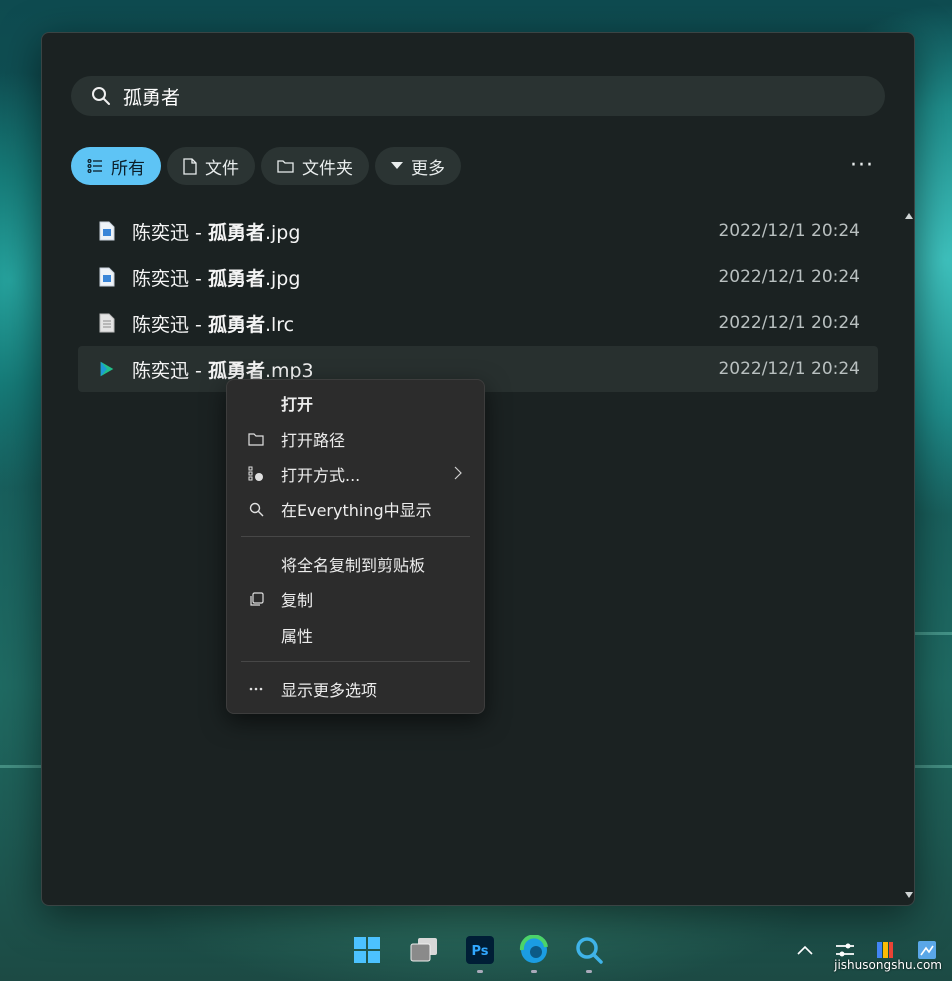 The width and height of the screenshot is (952, 981). What do you see at coordinates (256, 599) in the screenshot?
I see `copy-icon` at bounding box center [256, 599].